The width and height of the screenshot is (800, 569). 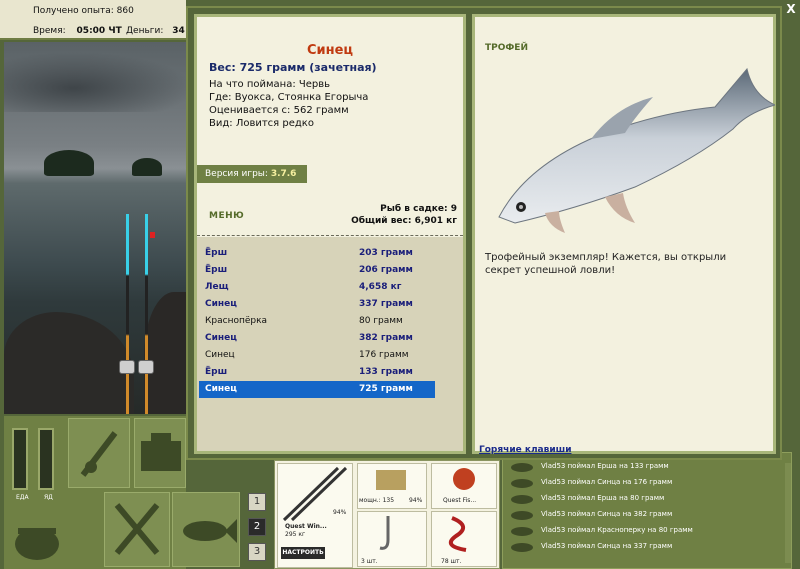 What do you see at coordinates (236, 174) in the screenshot?
I see `version-label: Версия игры:` at bounding box center [236, 174].